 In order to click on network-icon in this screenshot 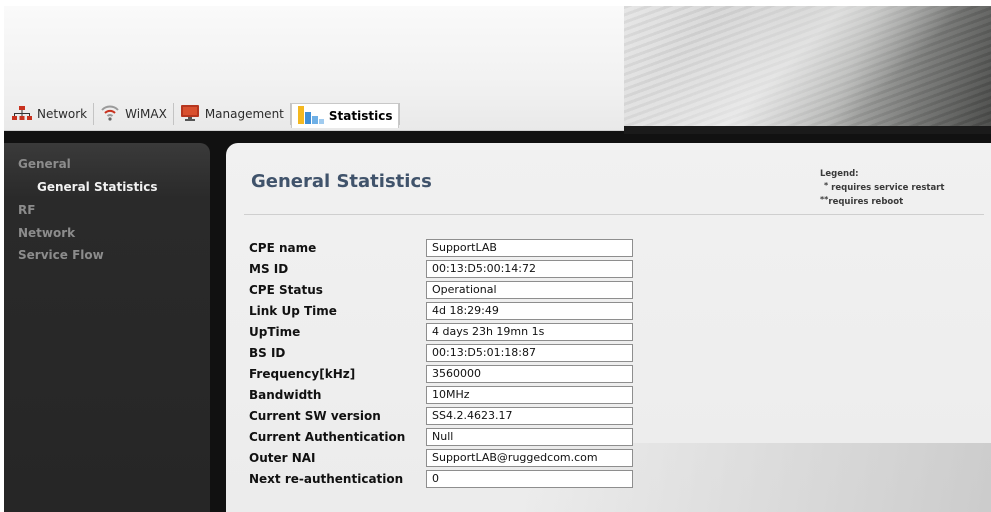, I will do `click(22, 114)`.